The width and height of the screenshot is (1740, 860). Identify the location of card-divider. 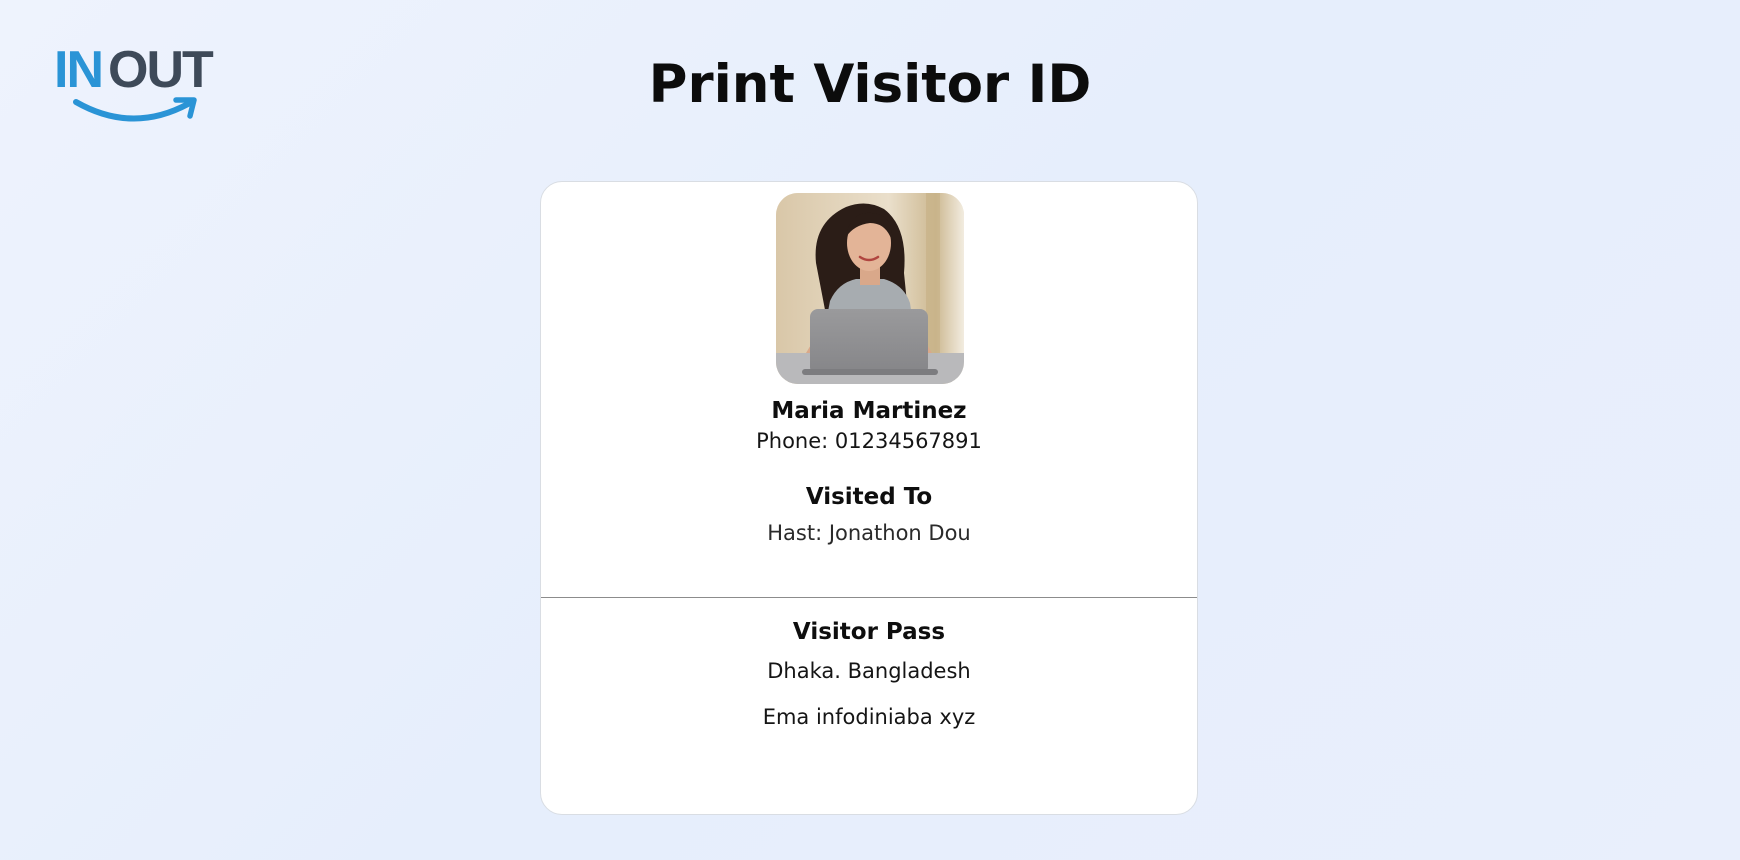
(869, 597).